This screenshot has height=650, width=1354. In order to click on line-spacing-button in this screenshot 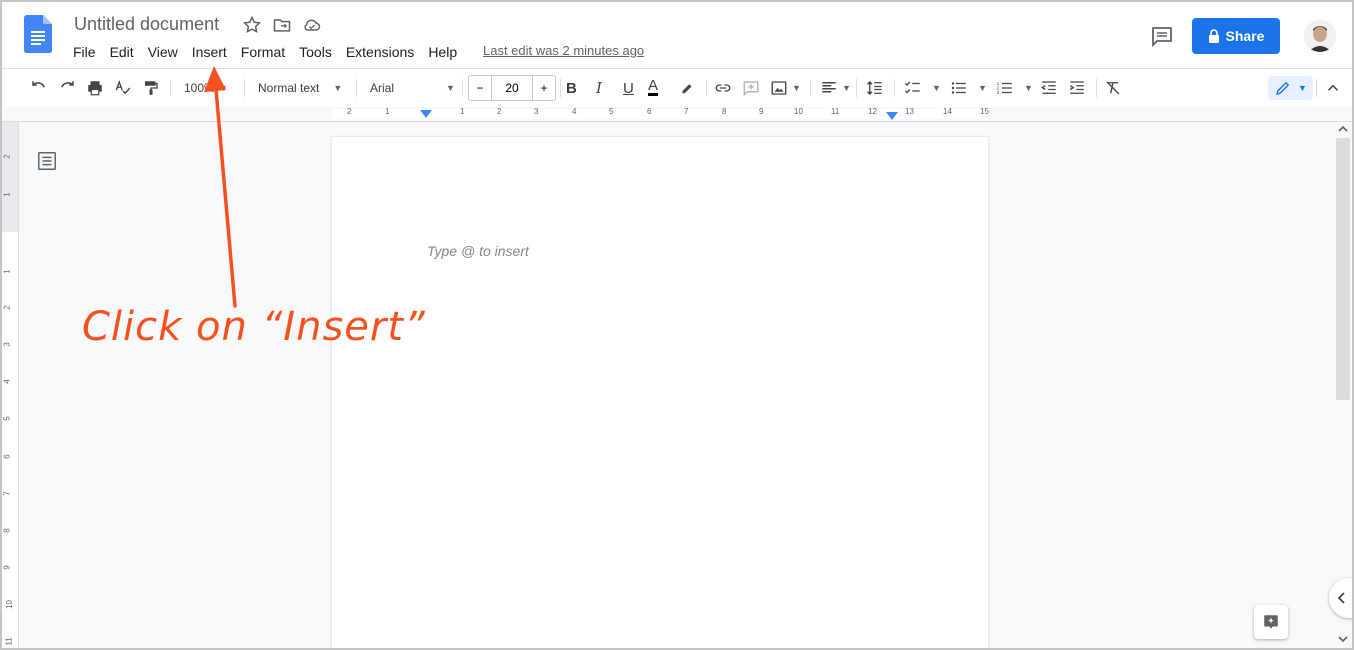, I will do `click(875, 88)`.